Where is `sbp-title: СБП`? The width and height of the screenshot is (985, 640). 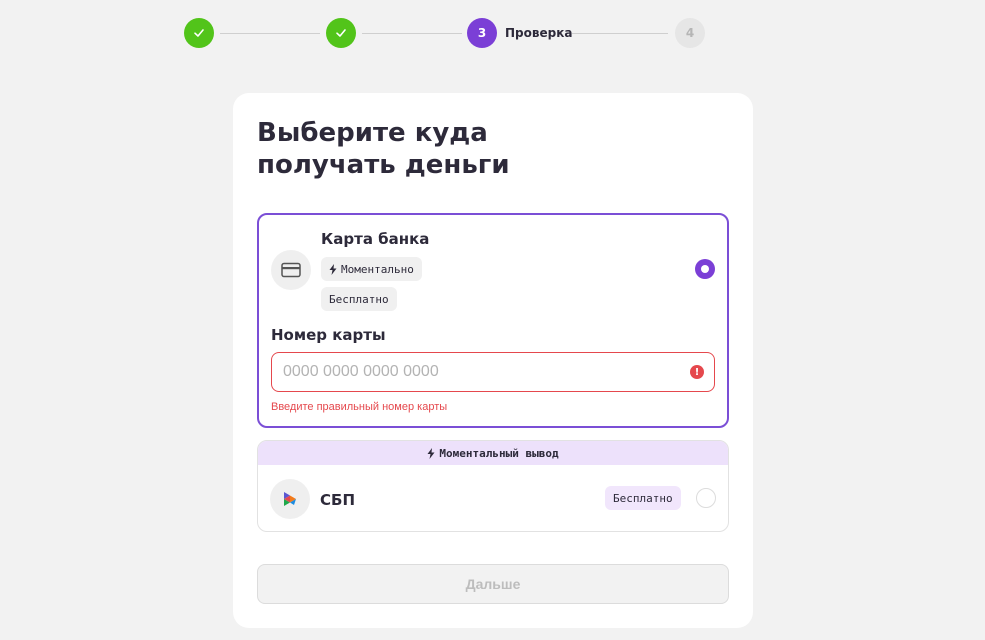
sbp-title: СБП is located at coordinates (337, 500).